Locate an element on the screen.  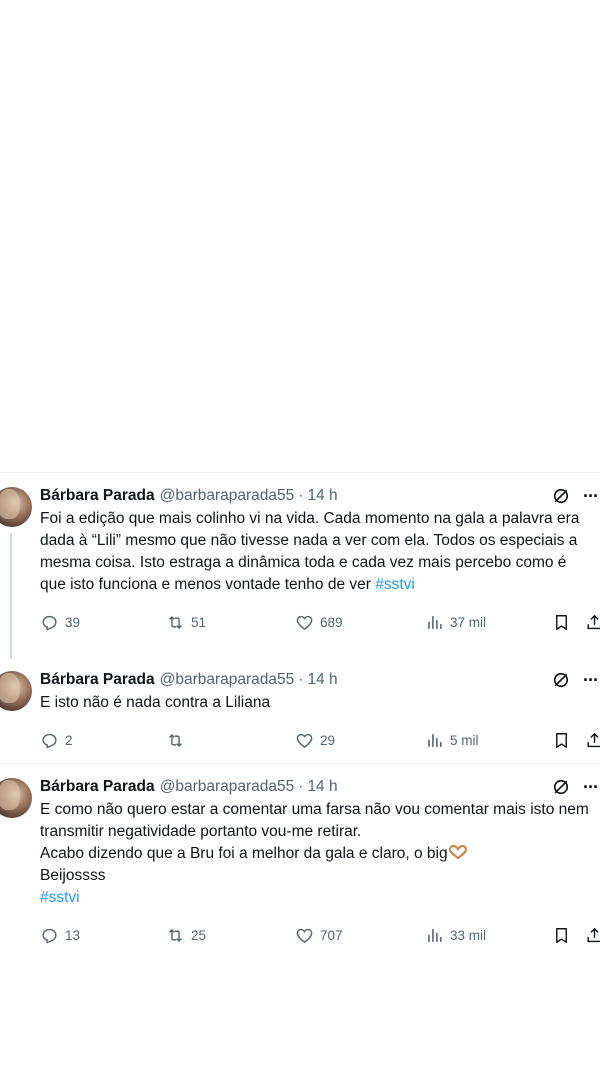
retweet-button: 51 is located at coordinates (186, 622).